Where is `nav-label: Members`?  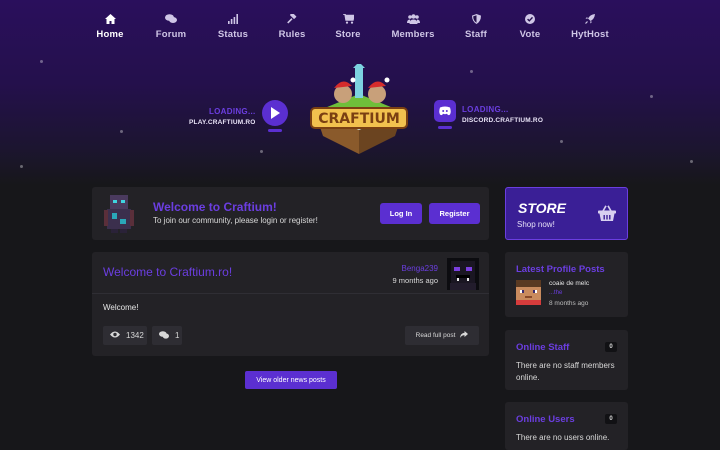
nav-label: Members is located at coordinates (413, 34).